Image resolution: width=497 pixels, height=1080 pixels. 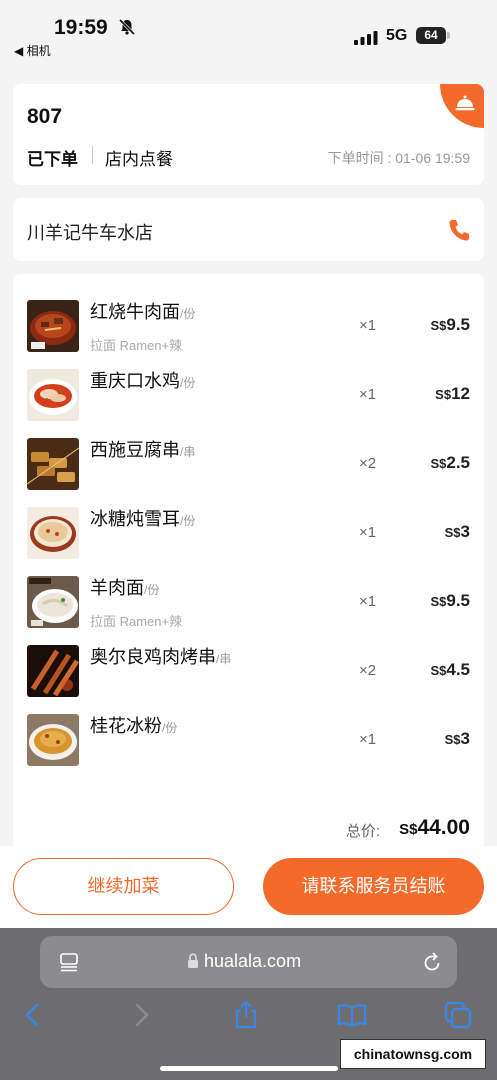 What do you see at coordinates (248, 399) in the screenshot?
I see `list-item: 重庆口水鸡/份 ×1 S$12` at bounding box center [248, 399].